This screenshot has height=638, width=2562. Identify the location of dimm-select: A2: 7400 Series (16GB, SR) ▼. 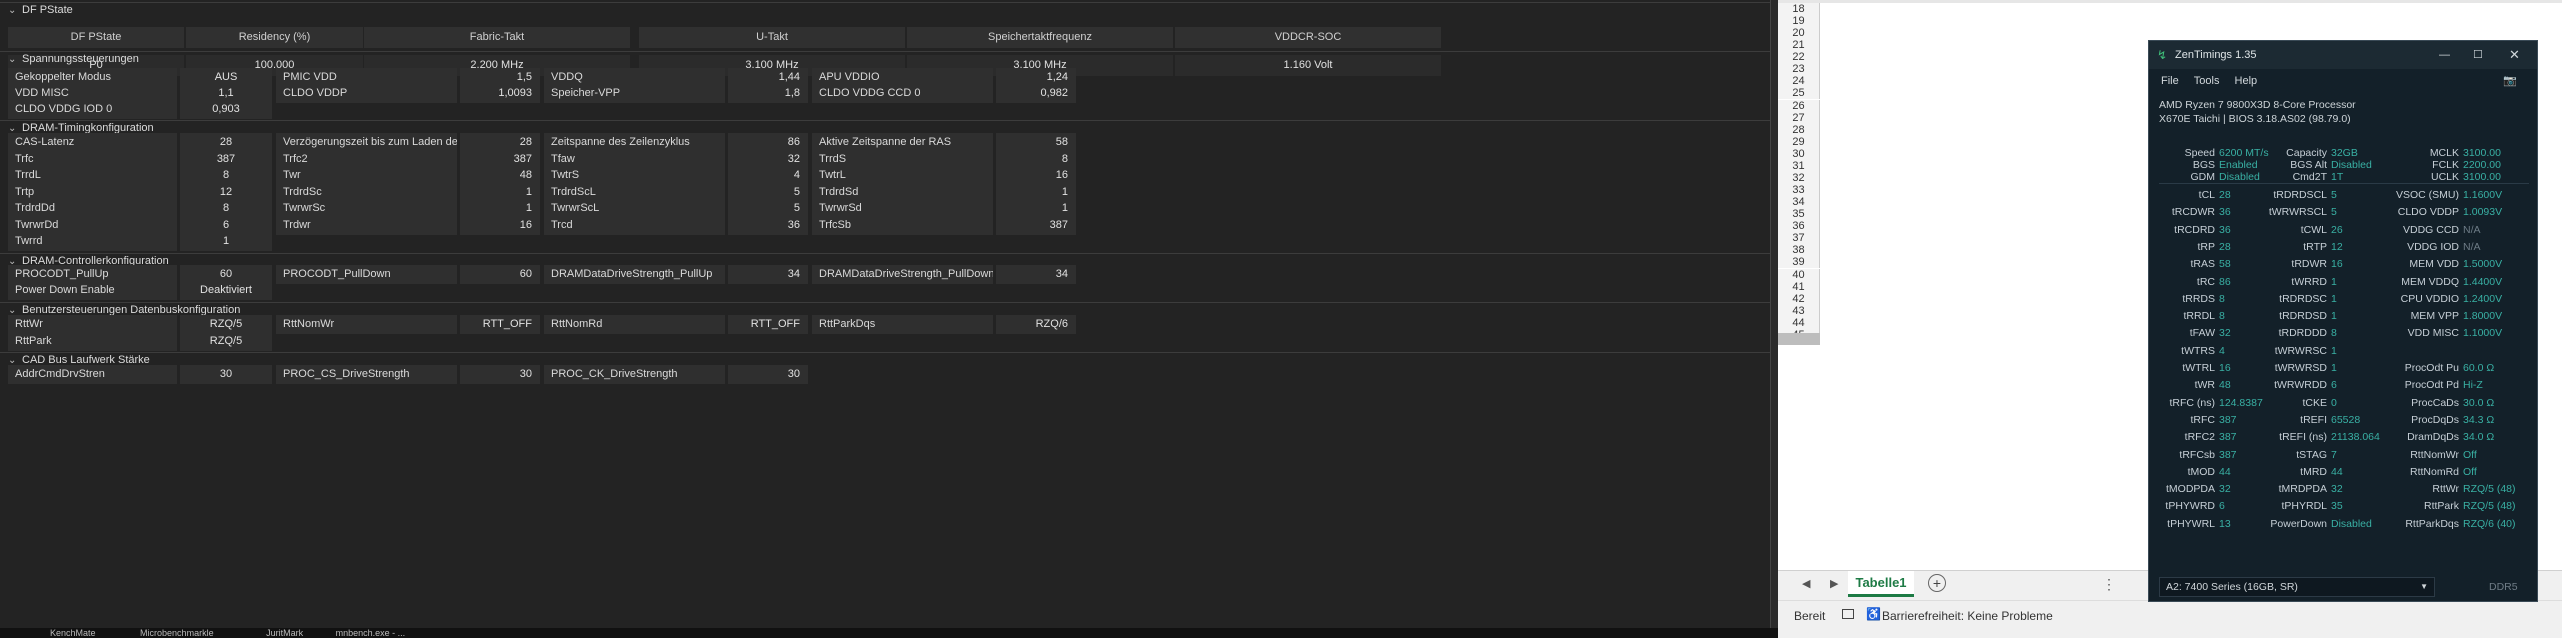
(2297, 587).